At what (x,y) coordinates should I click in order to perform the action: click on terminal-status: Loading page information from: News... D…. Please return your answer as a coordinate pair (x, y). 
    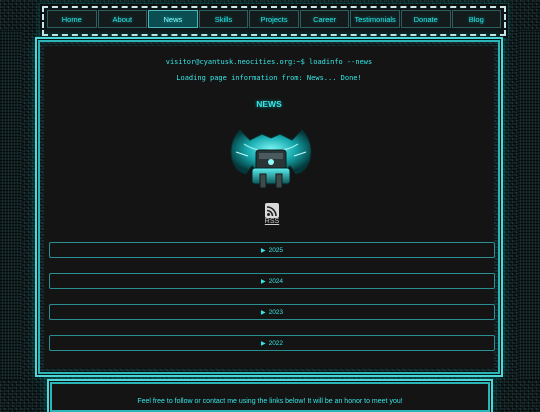
    Looking at the image, I should click on (269, 78).